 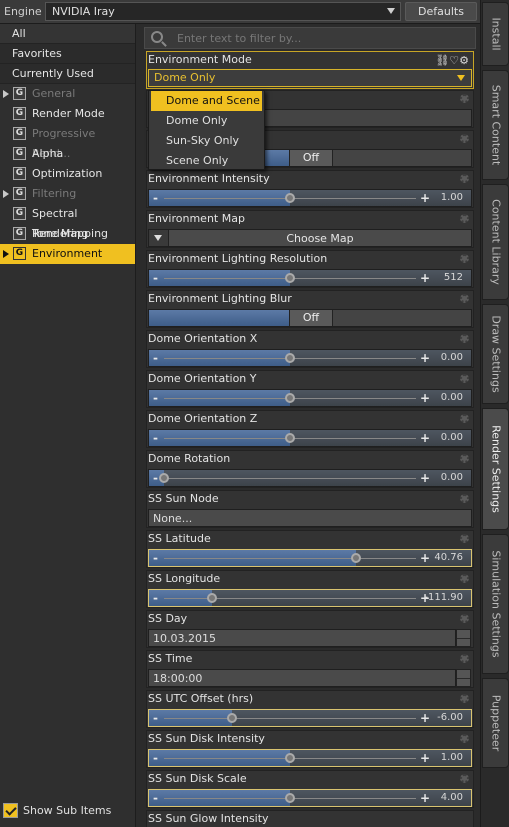 What do you see at coordinates (495, 354) in the screenshot?
I see `tab-draw-settings: Draw Settings` at bounding box center [495, 354].